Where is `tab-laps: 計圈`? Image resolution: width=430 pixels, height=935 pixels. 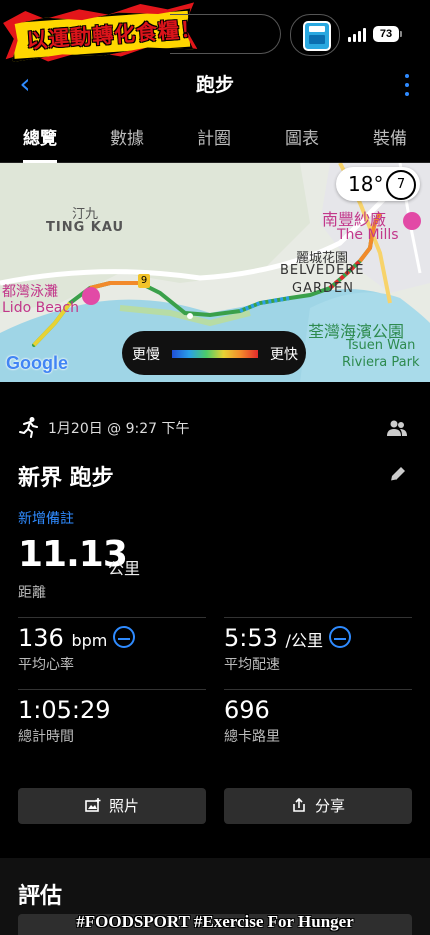 tab-laps: 計圈 is located at coordinates (214, 136).